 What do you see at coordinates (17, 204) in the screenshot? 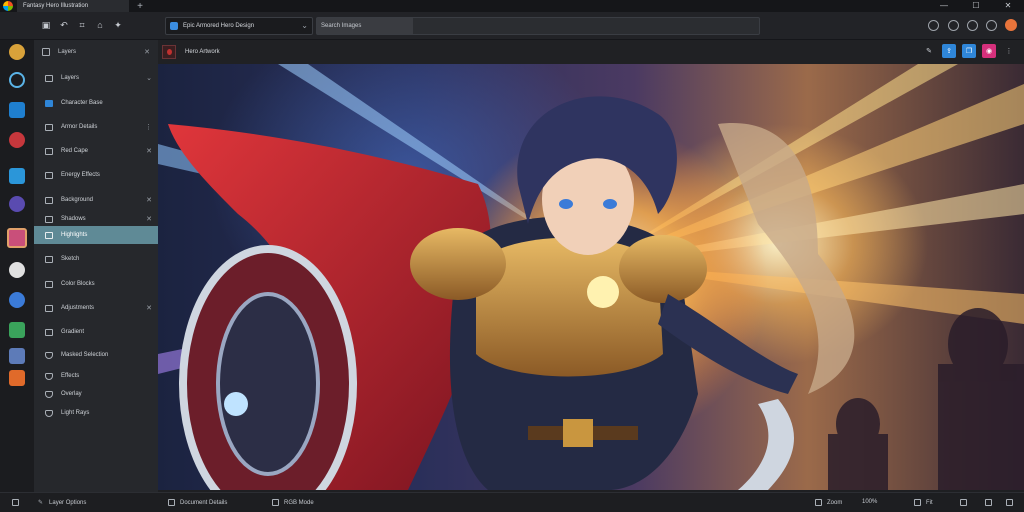
I see `blur-tool-icon` at bounding box center [17, 204].